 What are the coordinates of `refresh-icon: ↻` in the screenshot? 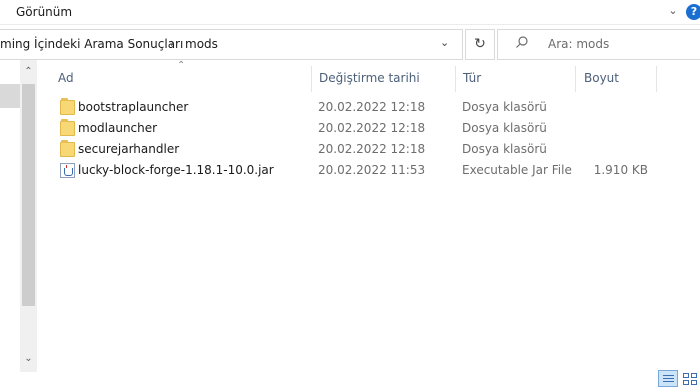 It's located at (480, 44).